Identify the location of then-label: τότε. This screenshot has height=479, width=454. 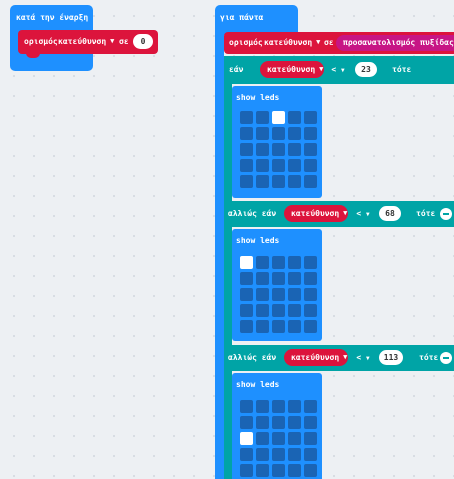
(402, 69).